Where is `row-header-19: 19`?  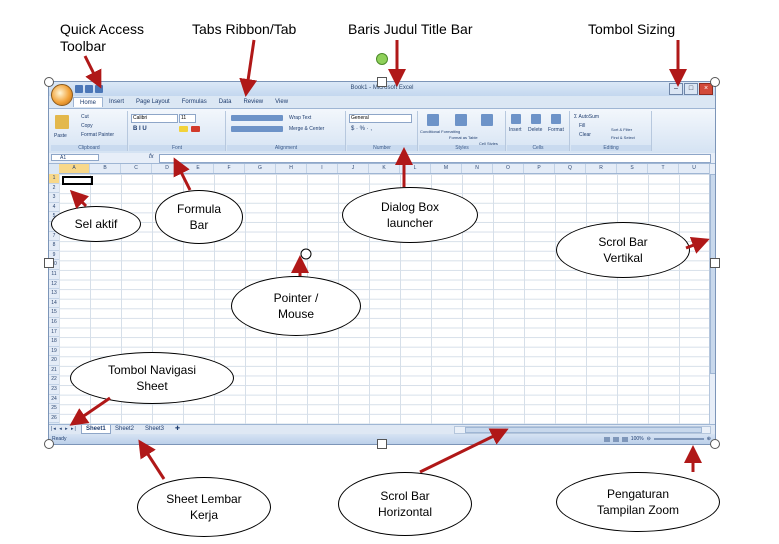
row-header-19: 19 is located at coordinates (54, 351).